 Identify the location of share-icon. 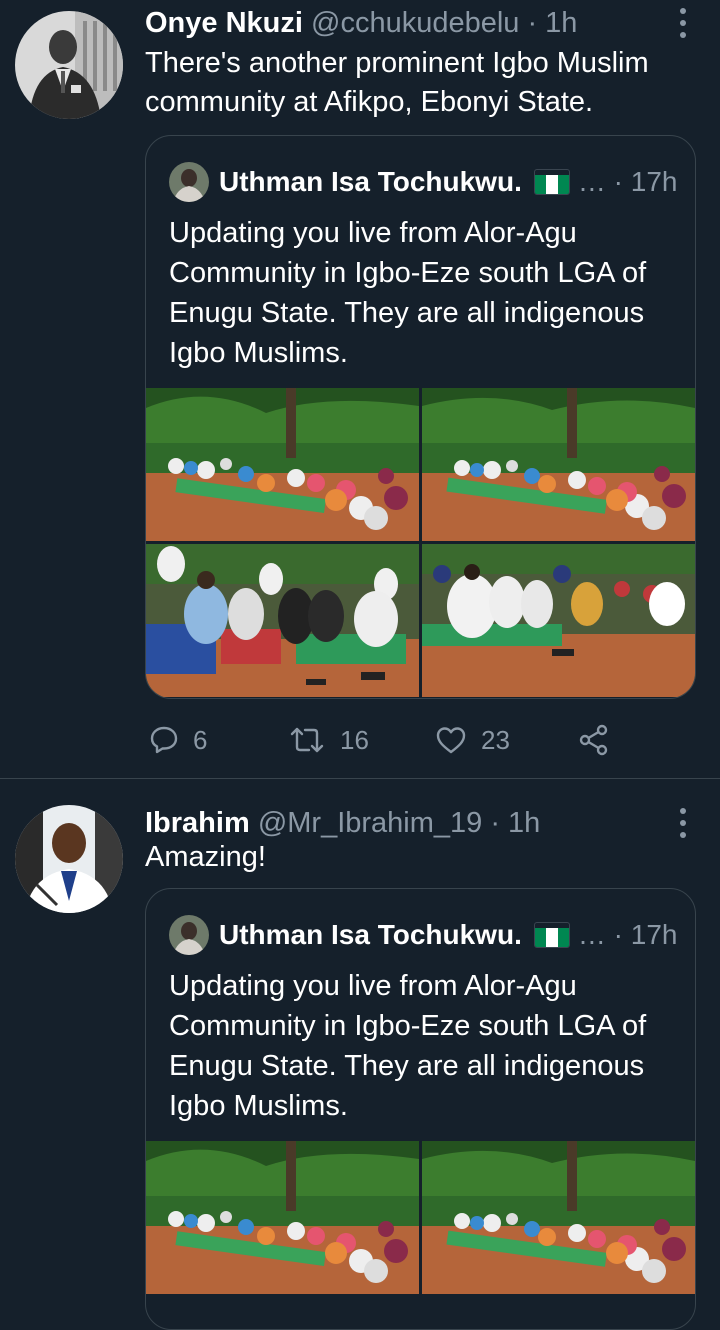
(593, 740).